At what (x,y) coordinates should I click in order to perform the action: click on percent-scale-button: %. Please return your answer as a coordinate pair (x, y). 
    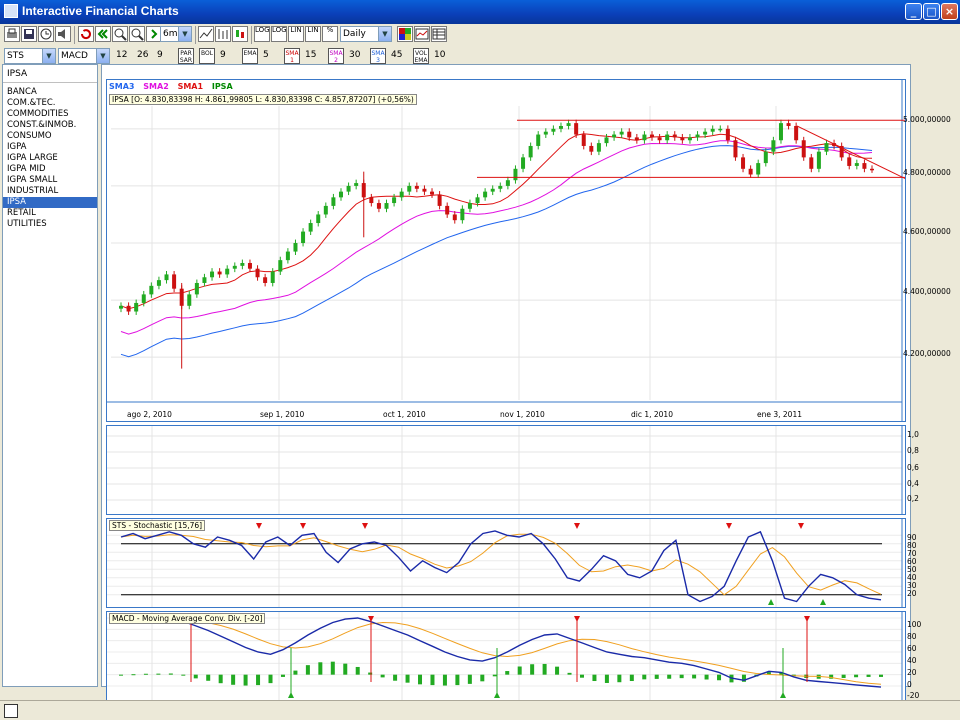
    Looking at the image, I should click on (330, 34).